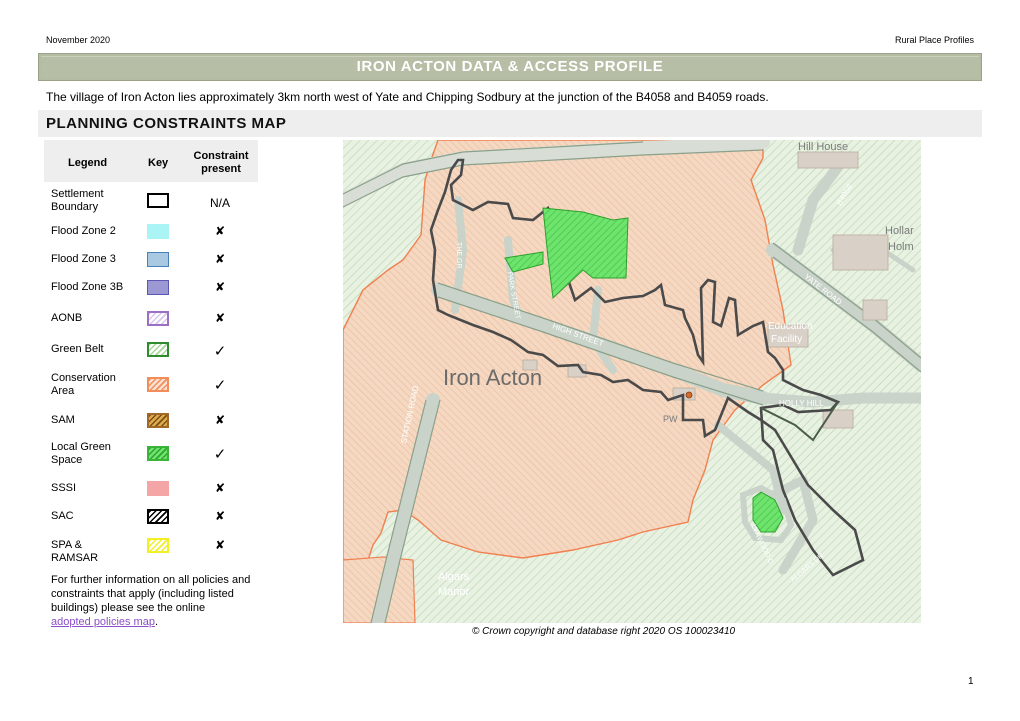  What do you see at coordinates (823, 147) in the screenshot?
I see `map-label-hill-house: Hill House` at bounding box center [823, 147].